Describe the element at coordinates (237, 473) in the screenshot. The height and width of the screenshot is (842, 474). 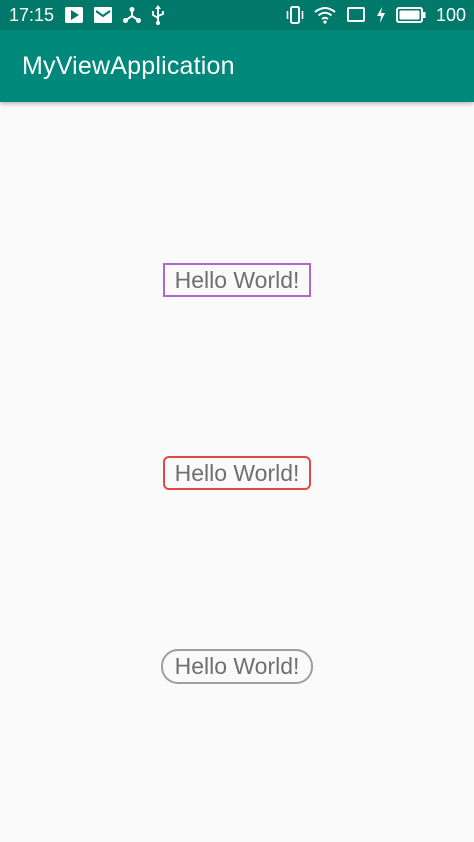
I see `hello-world-rounded-border: Hello World!` at that location.